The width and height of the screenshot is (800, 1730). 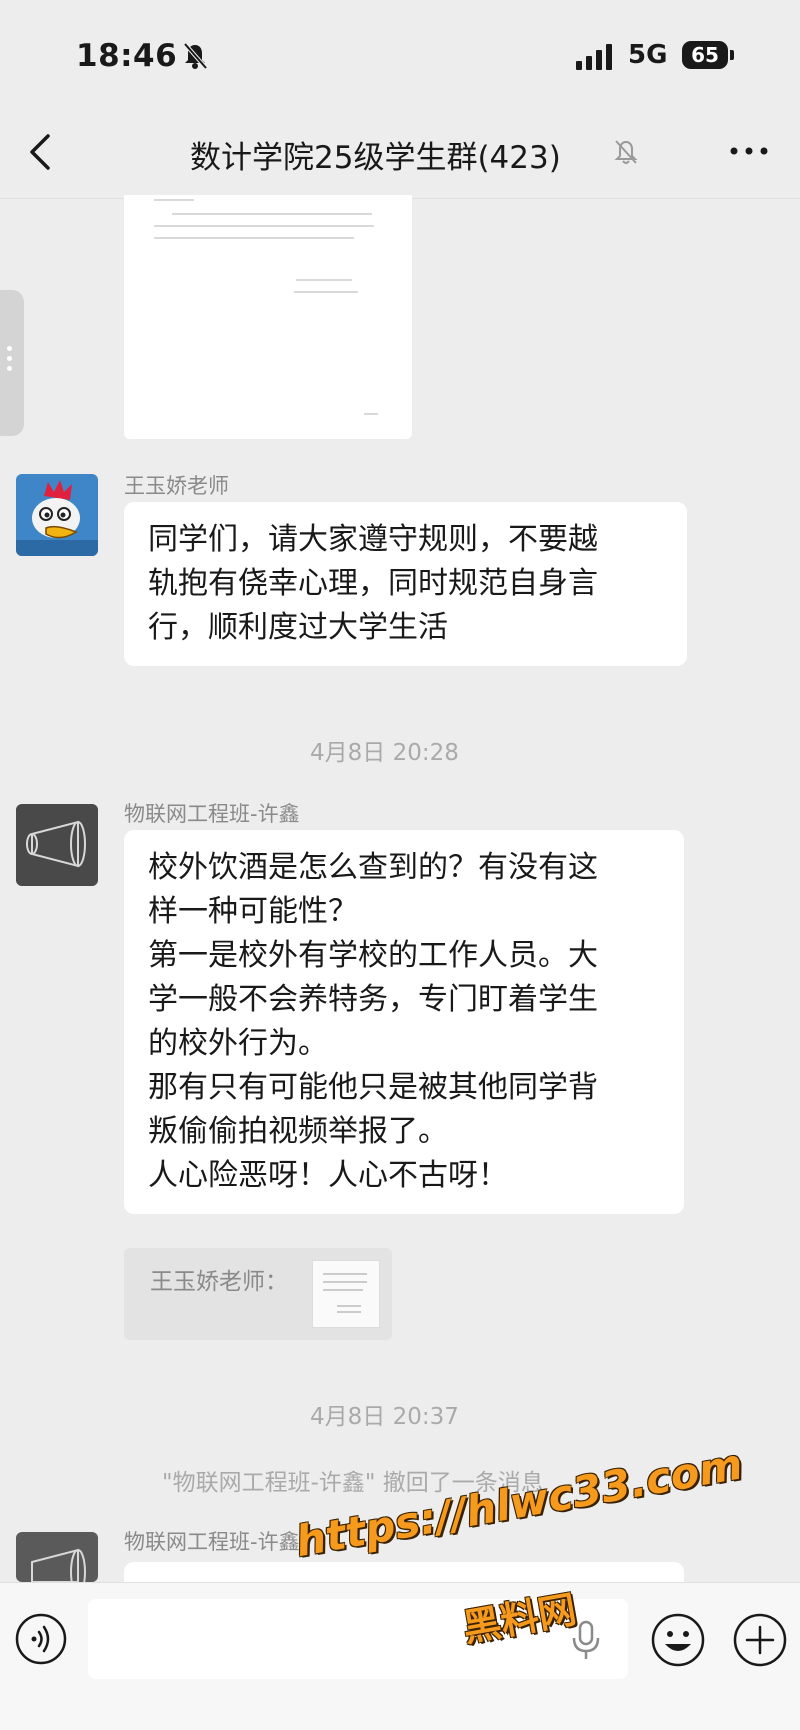 What do you see at coordinates (678, 1640) in the screenshot?
I see `emoji-icon` at bounding box center [678, 1640].